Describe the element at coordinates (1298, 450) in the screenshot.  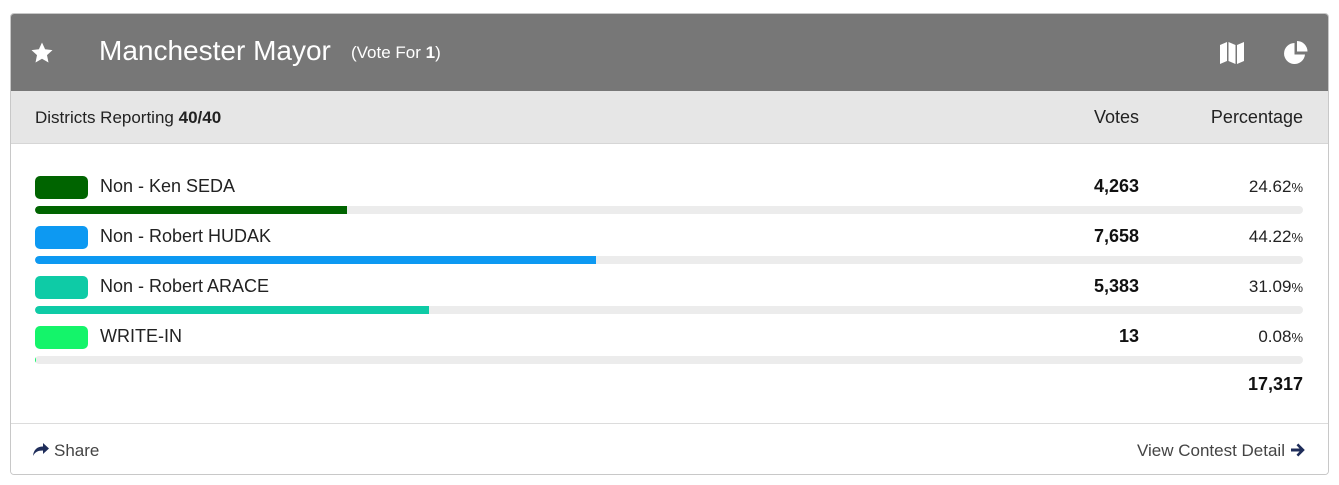
I see `arrow-right-icon` at that location.